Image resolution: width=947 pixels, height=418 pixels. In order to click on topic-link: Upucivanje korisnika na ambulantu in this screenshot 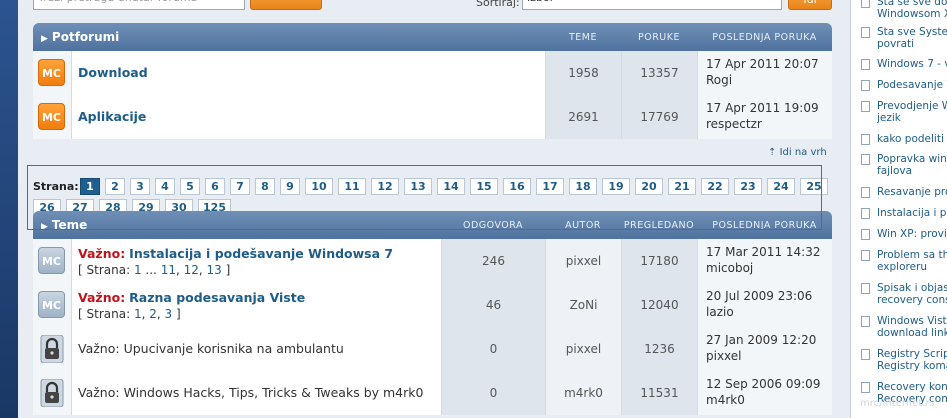, I will do `click(234, 348)`.